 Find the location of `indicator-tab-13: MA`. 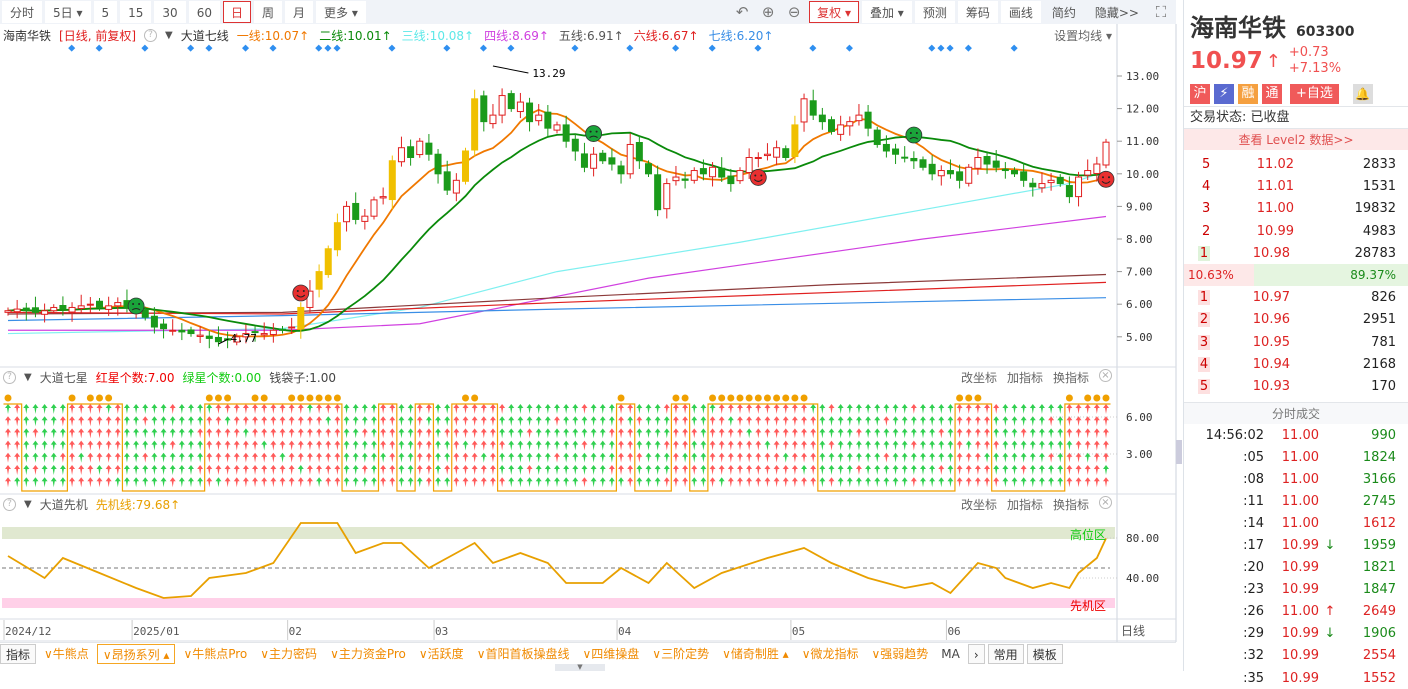

indicator-tab-13: MA is located at coordinates (950, 654).